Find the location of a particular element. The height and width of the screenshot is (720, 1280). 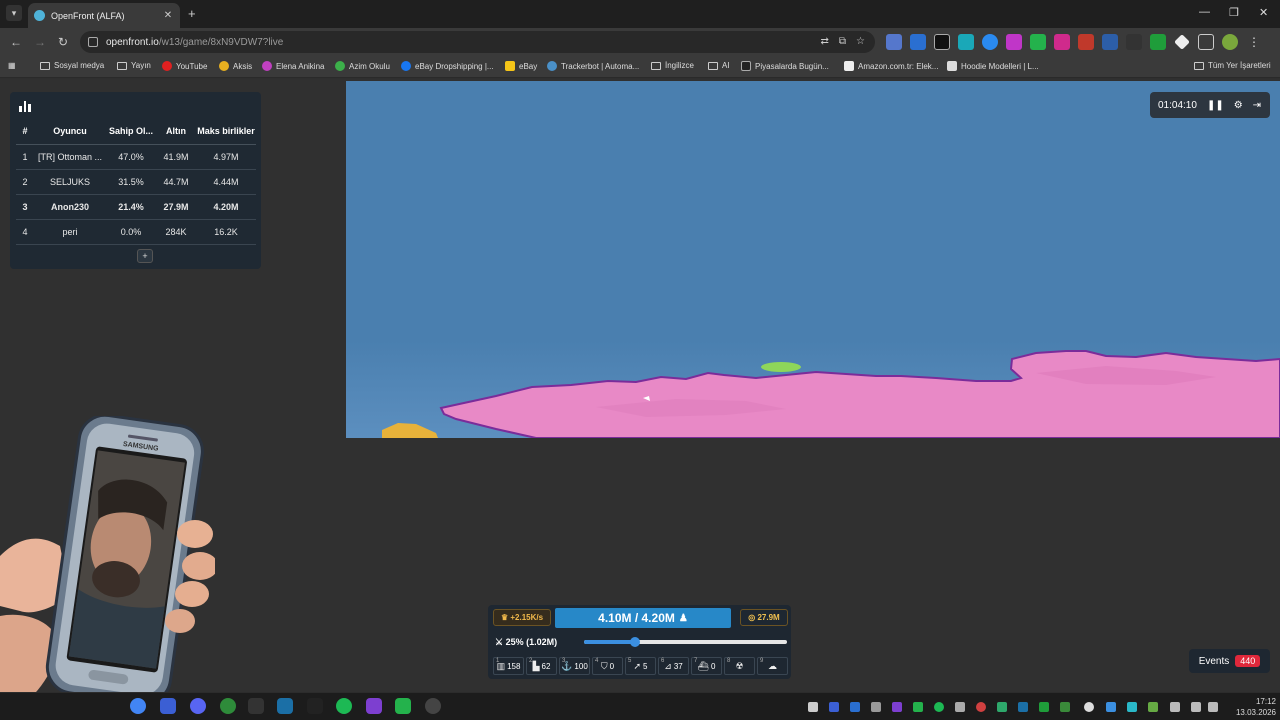

tray-red-icon is located at coordinates (981, 707).